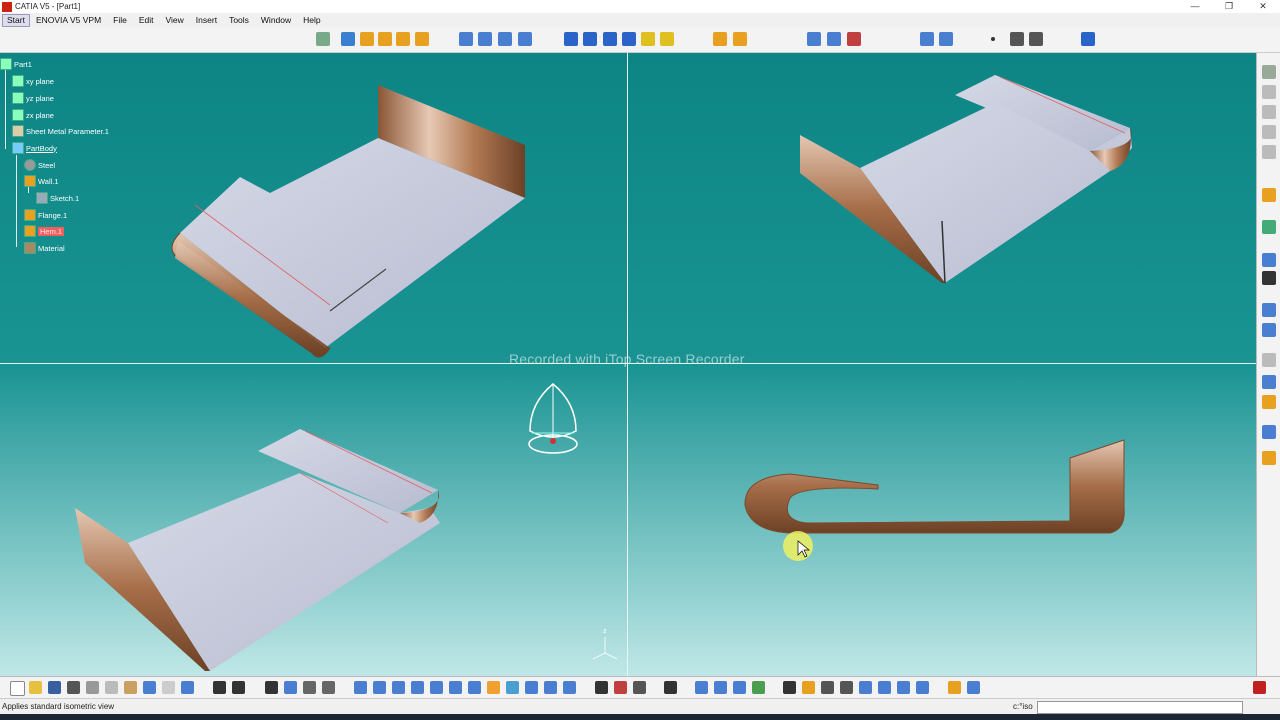  Describe the element at coordinates (884, 687) in the screenshot. I see `constraint-icon` at that location.